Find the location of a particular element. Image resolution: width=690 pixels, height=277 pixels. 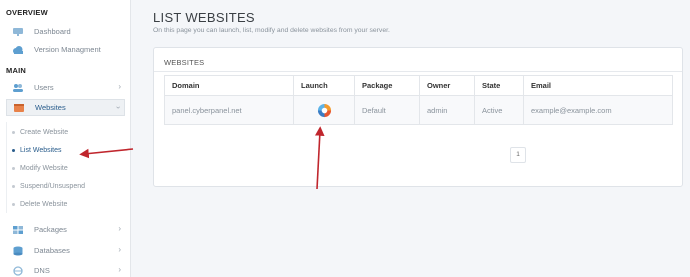

submenu-list-websites: List Websites is located at coordinates (37, 150).